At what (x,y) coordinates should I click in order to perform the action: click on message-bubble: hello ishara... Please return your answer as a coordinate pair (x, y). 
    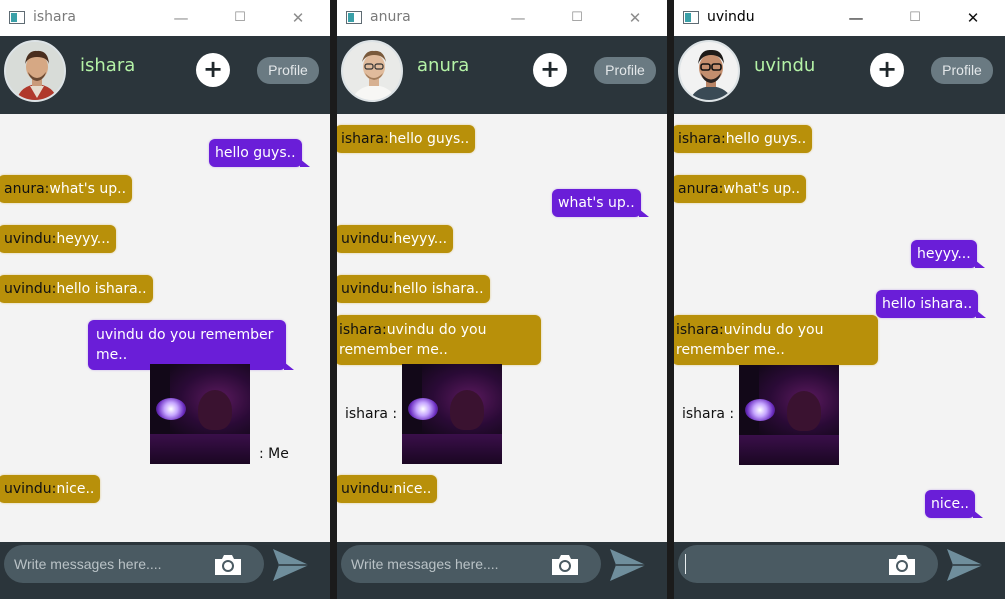
    Looking at the image, I should click on (931, 304).